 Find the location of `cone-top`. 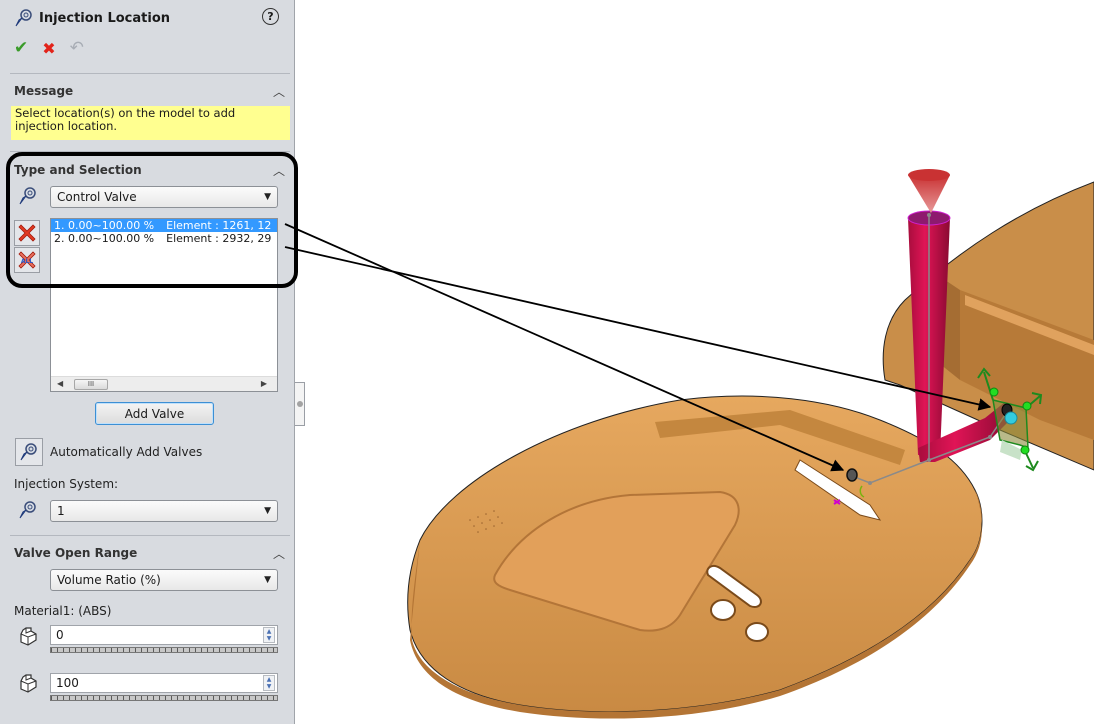

cone-top is located at coordinates (929, 175).